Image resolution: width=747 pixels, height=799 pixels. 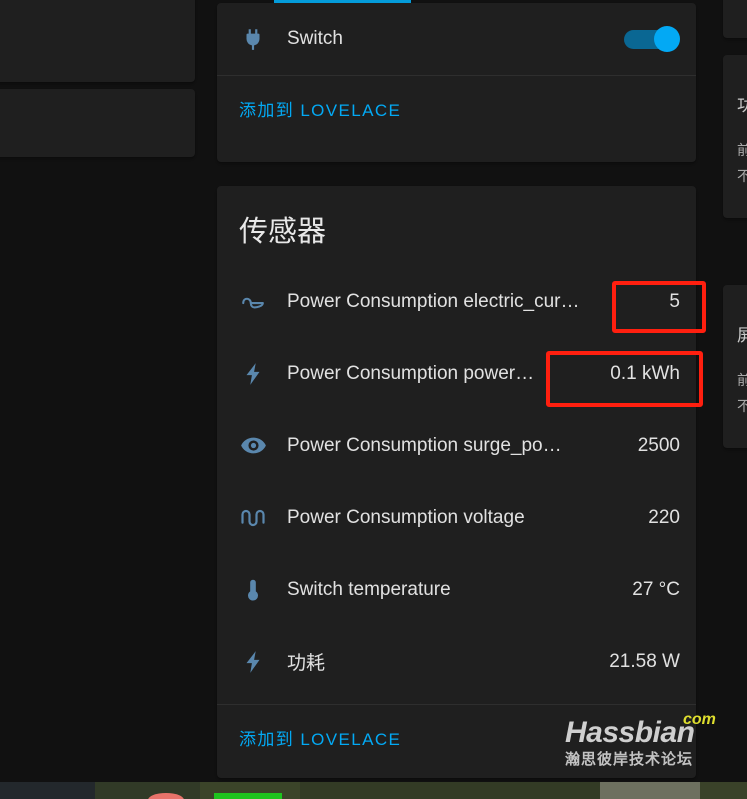 What do you see at coordinates (644, 661) in the screenshot?
I see `sensor-value: 21.58 W` at bounding box center [644, 661].